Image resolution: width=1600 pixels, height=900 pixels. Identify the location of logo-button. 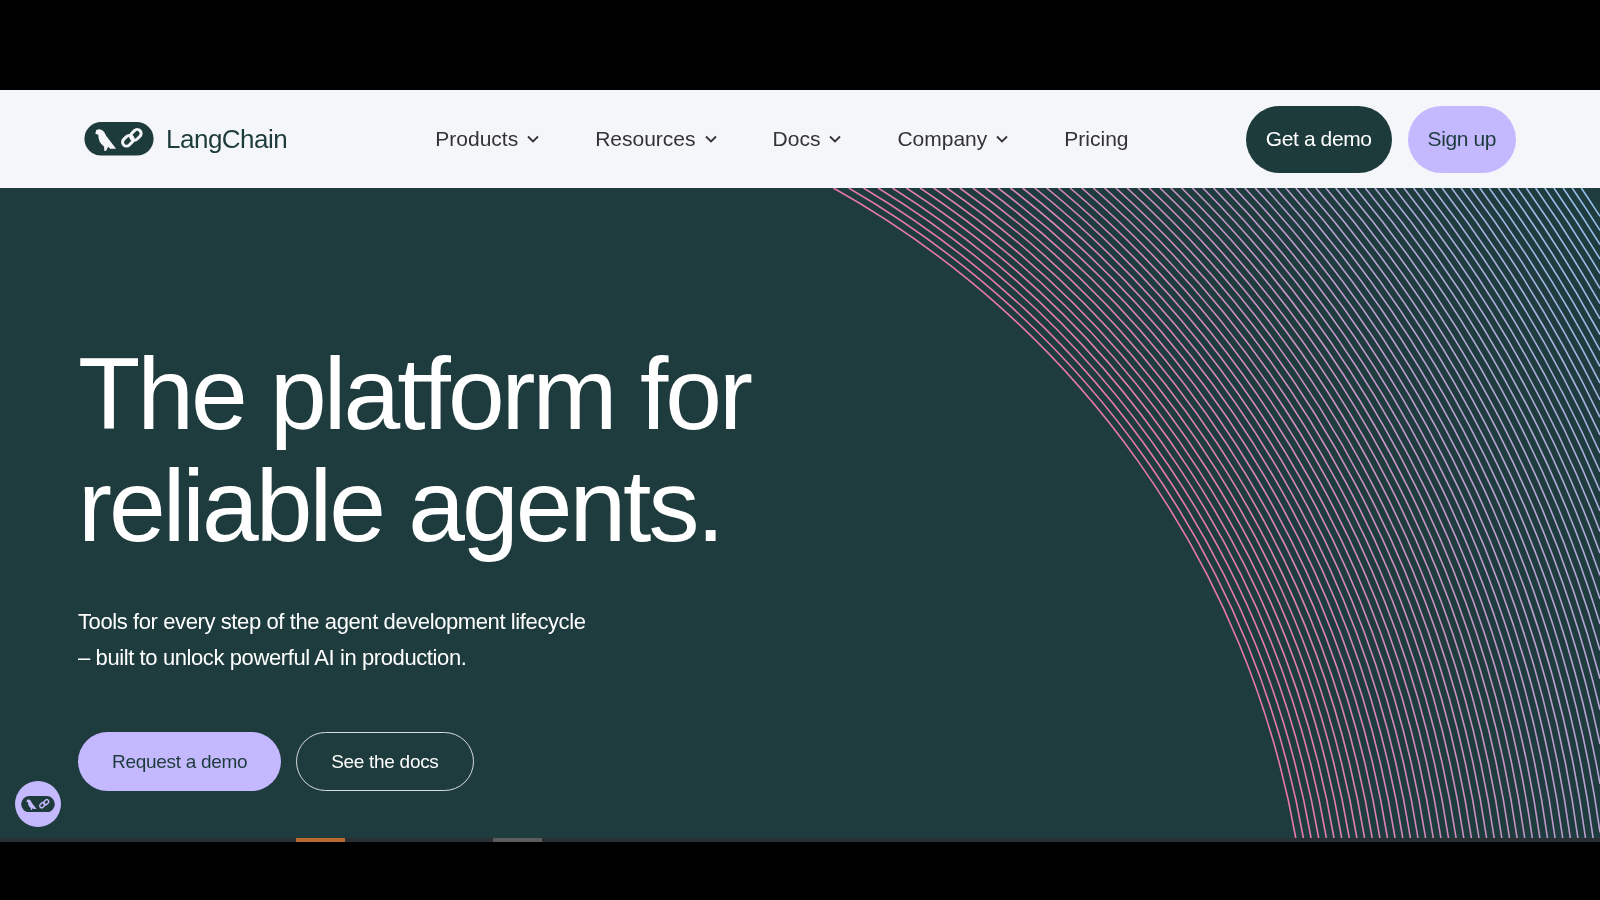
(38, 804).